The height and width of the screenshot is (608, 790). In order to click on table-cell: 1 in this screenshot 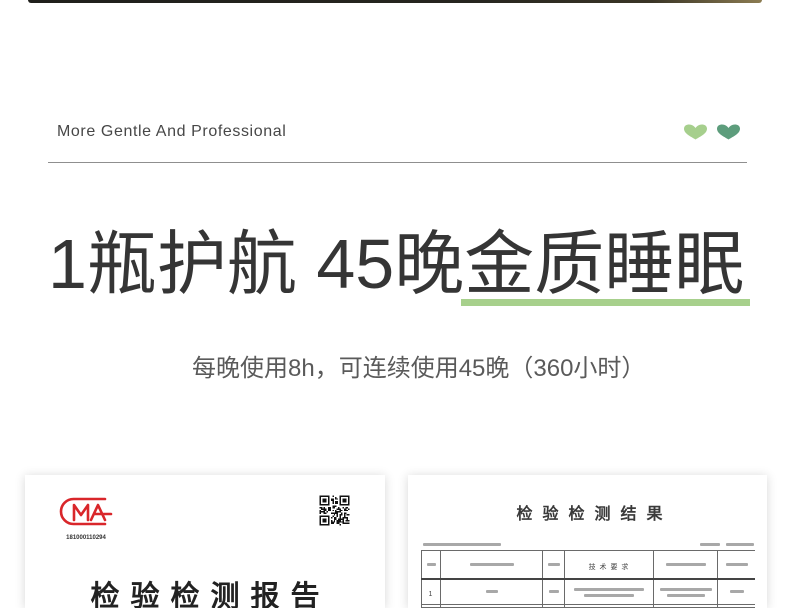, I will do `click(431, 591)`.